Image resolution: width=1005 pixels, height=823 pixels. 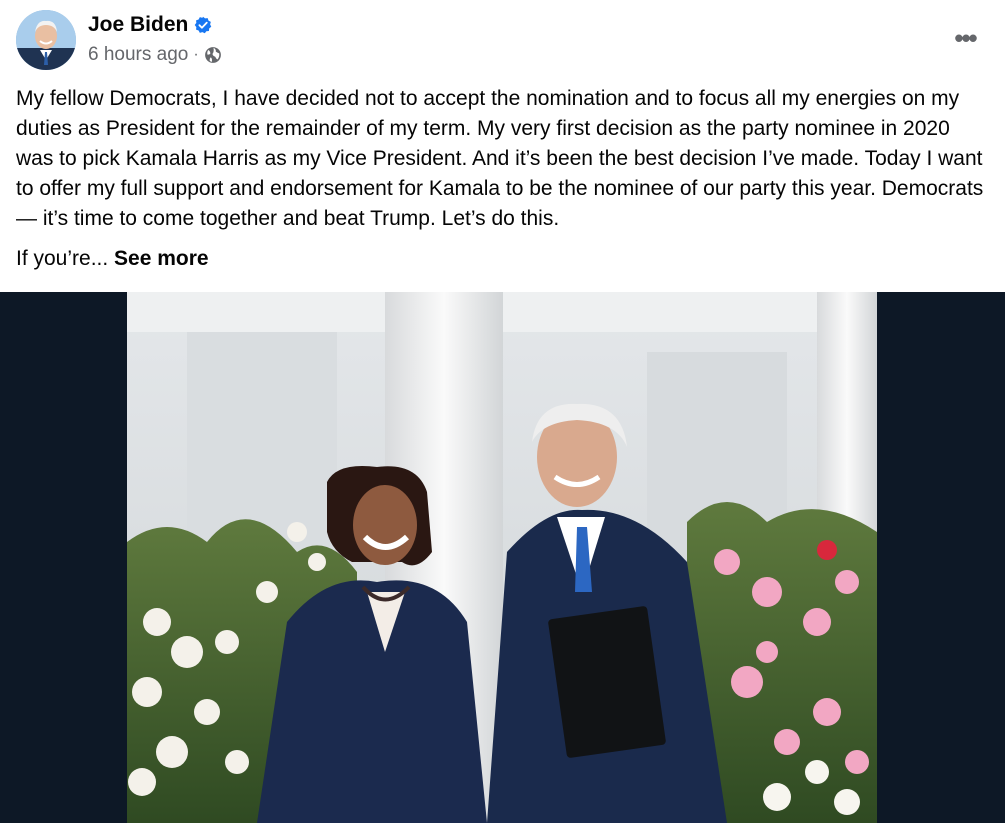 I want to click on see-more-row: If you’re... See more, so click(x=112, y=259).